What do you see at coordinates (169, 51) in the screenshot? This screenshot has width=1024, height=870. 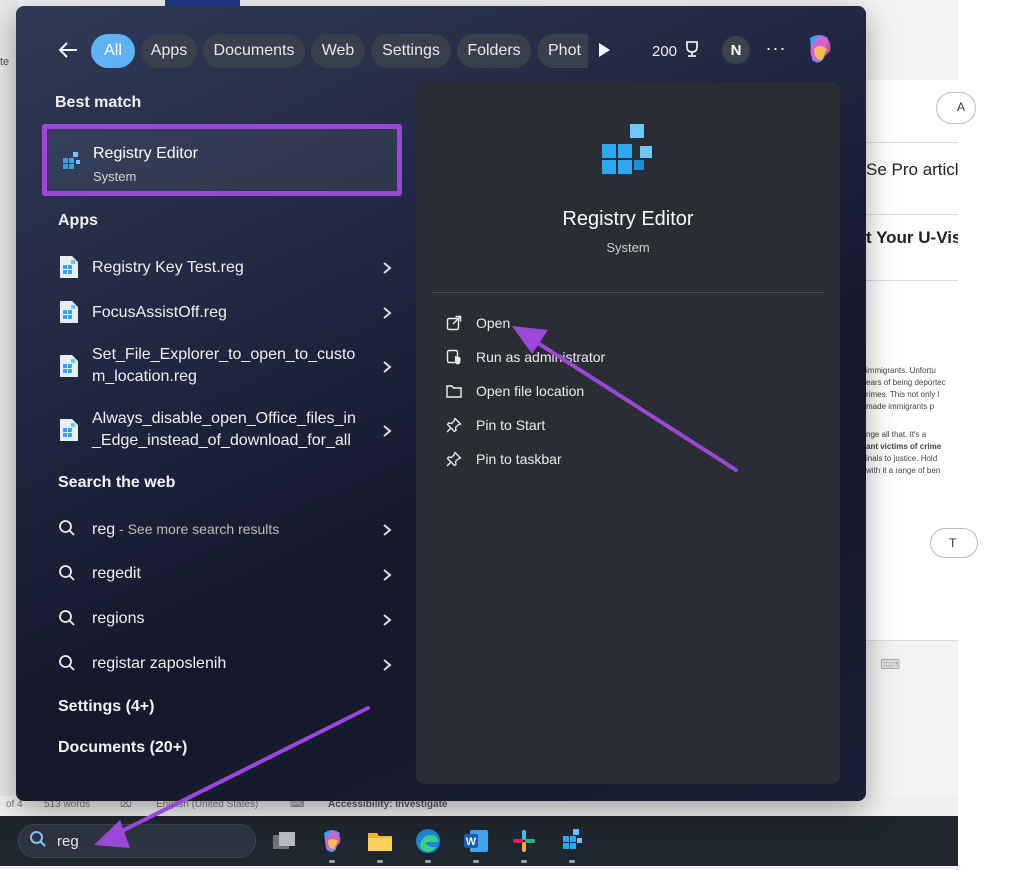 I see `filter-chip-apps: Apps` at bounding box center [169, 51].